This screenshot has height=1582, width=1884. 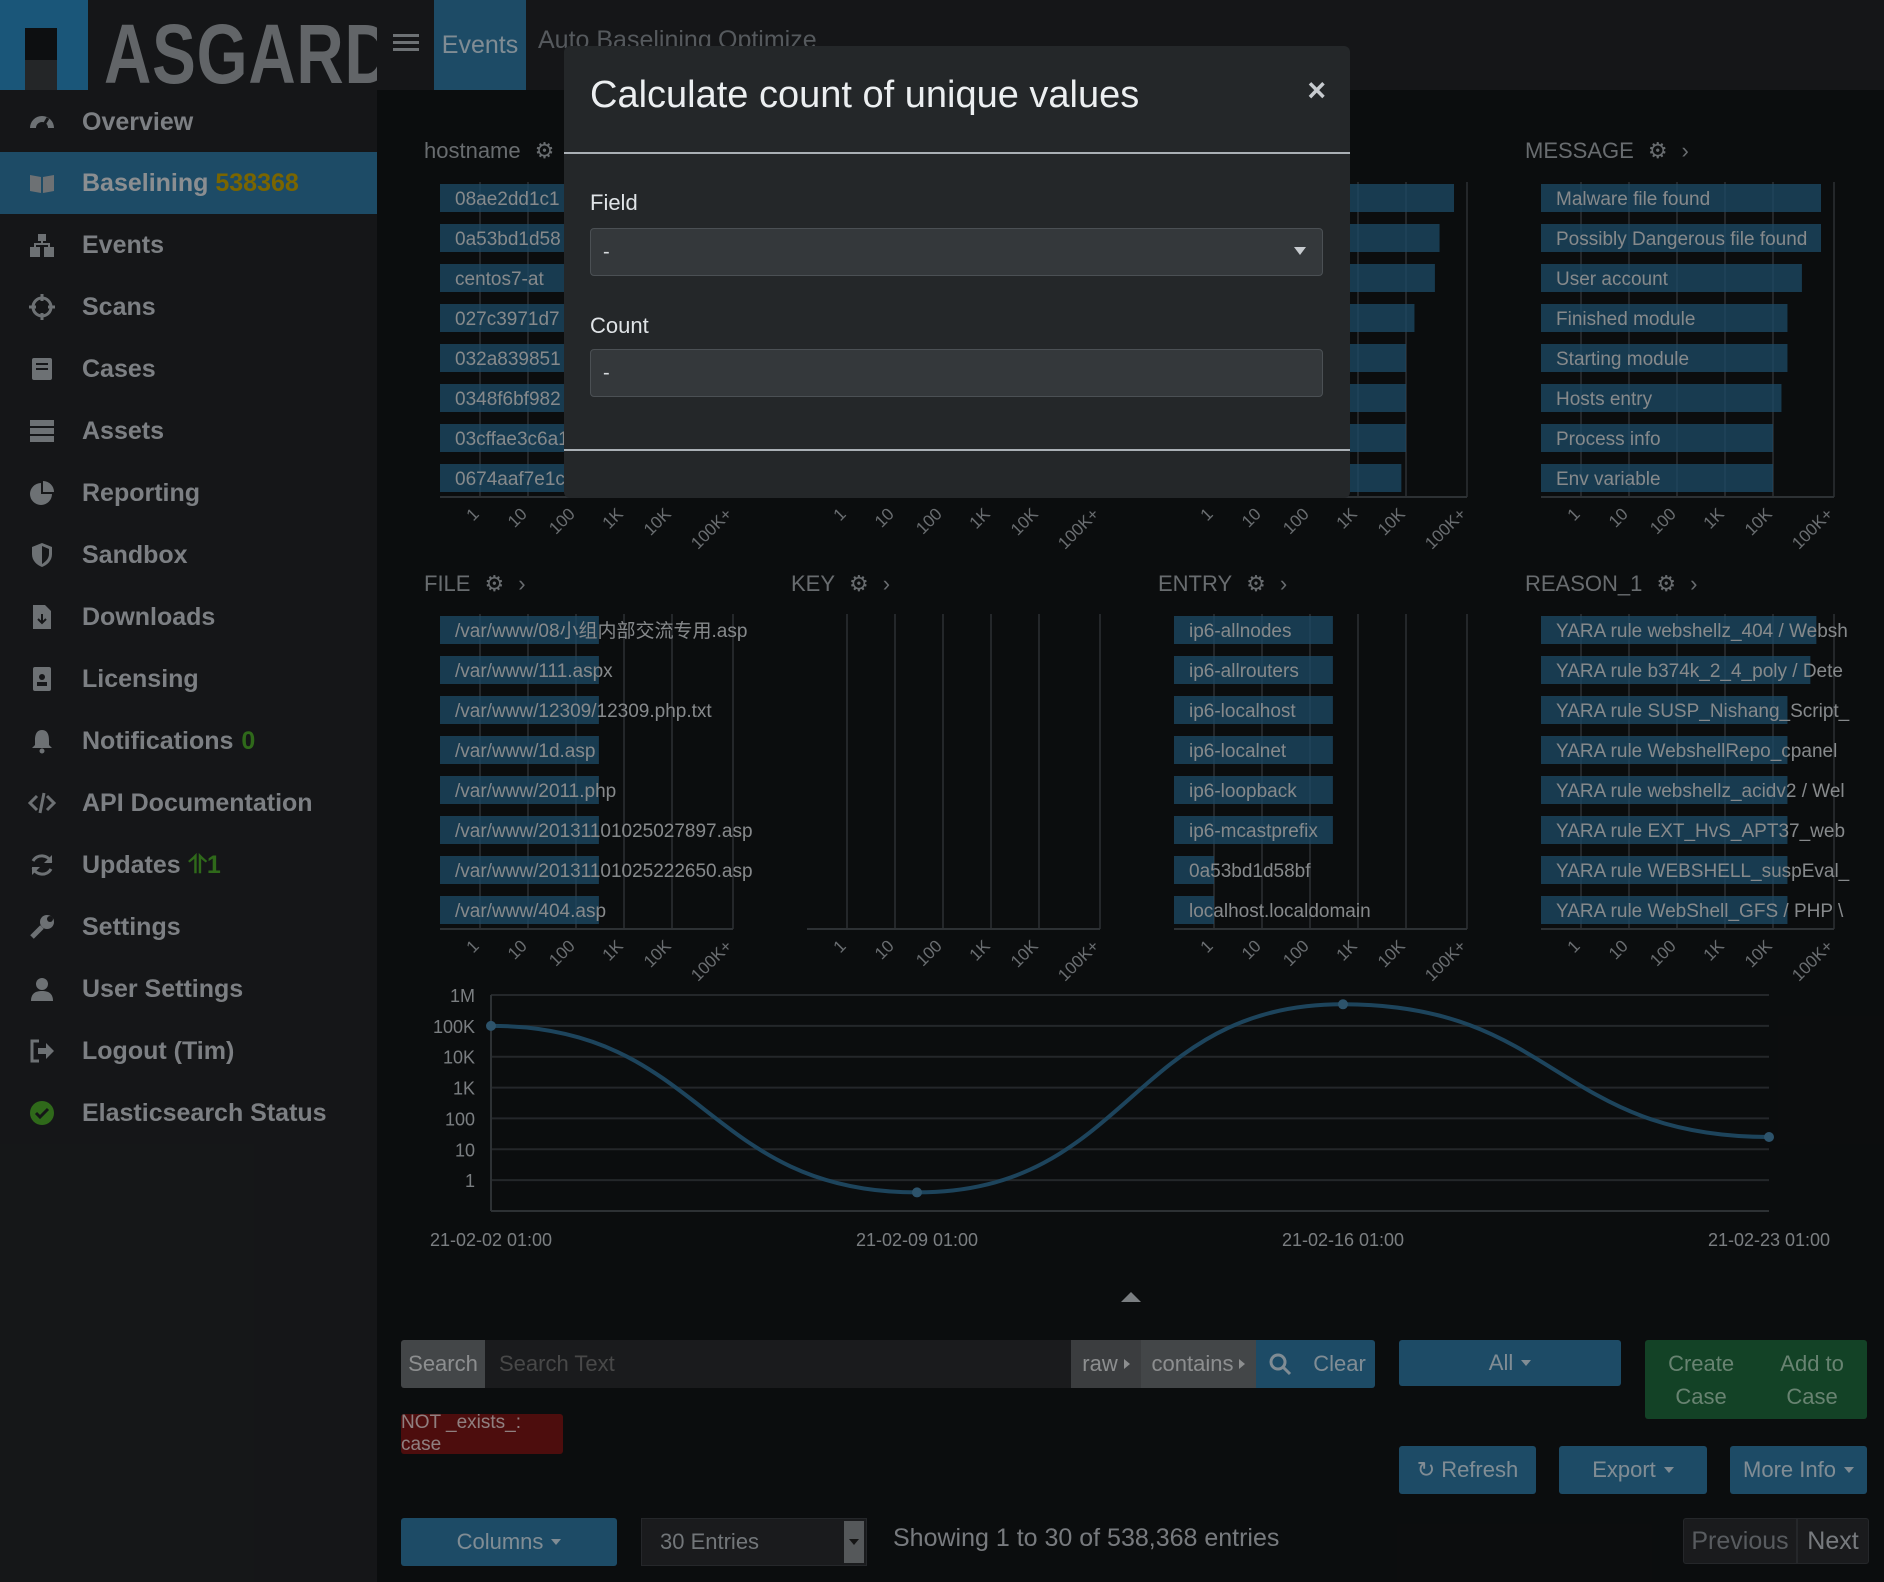 I want to click on more-info-dropdown-button: More Info, so click(x=1798, y=1470).